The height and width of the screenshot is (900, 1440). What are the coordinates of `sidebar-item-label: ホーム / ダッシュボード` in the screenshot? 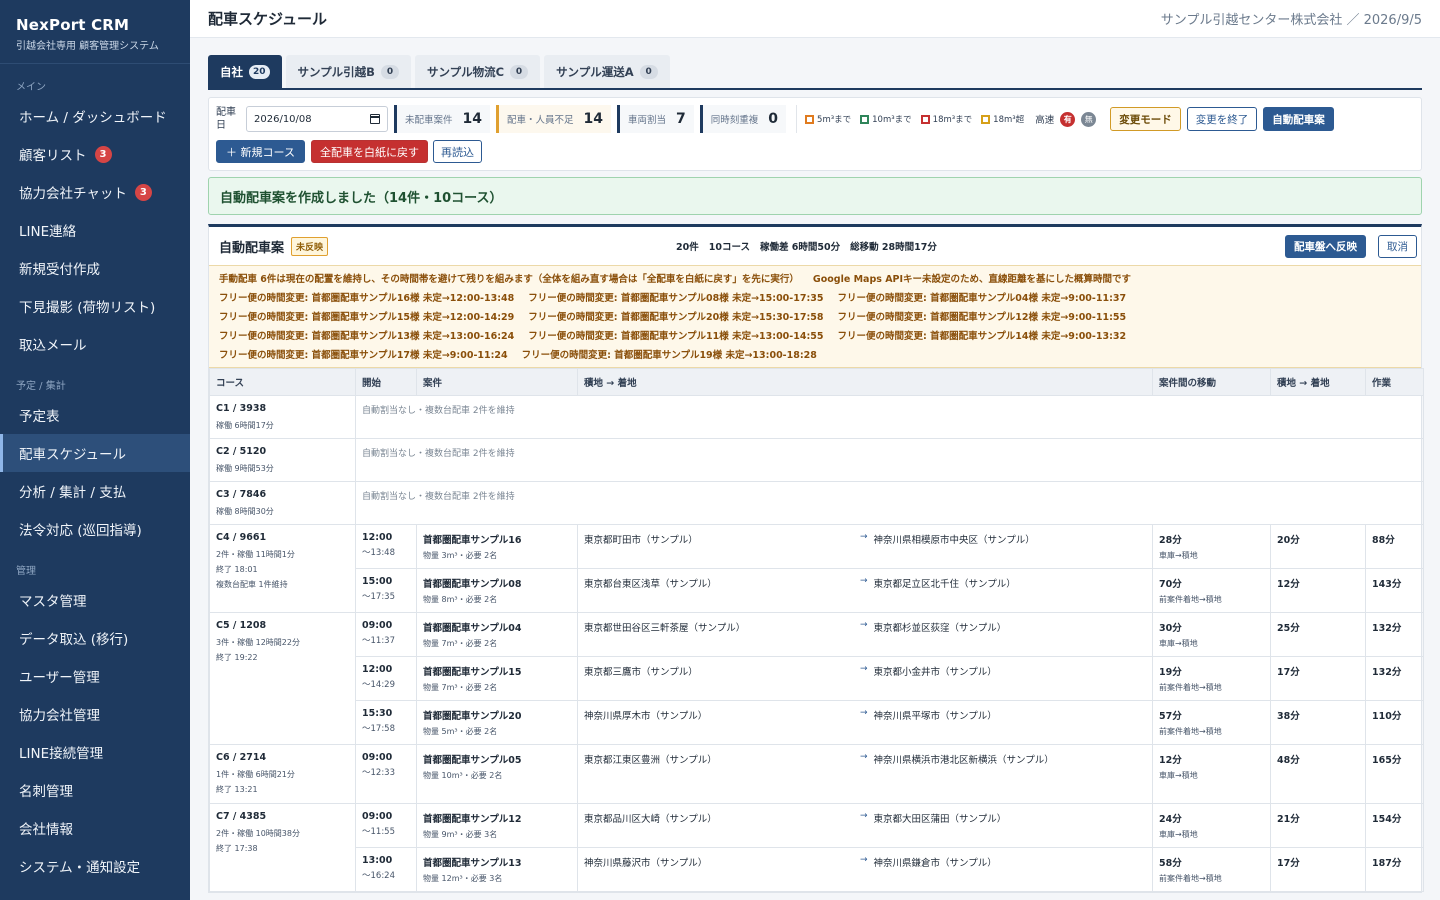 It's located at (93, 118).